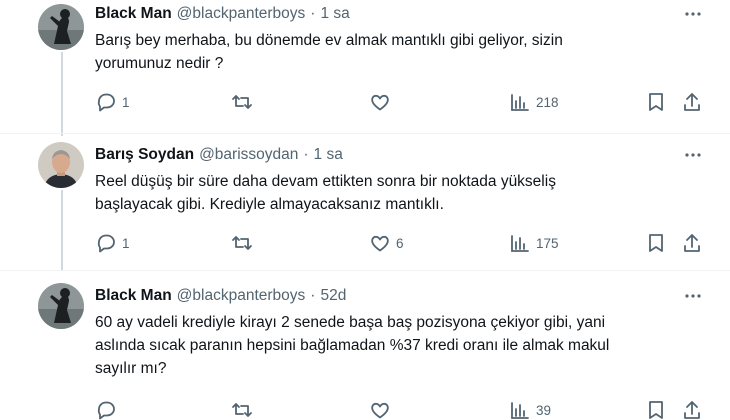 The image size is (730, 420). What do you see at coordinates (400, 409) in the screenshot?
I see `tweet-actions: 39` at bounding box center [400, 409].